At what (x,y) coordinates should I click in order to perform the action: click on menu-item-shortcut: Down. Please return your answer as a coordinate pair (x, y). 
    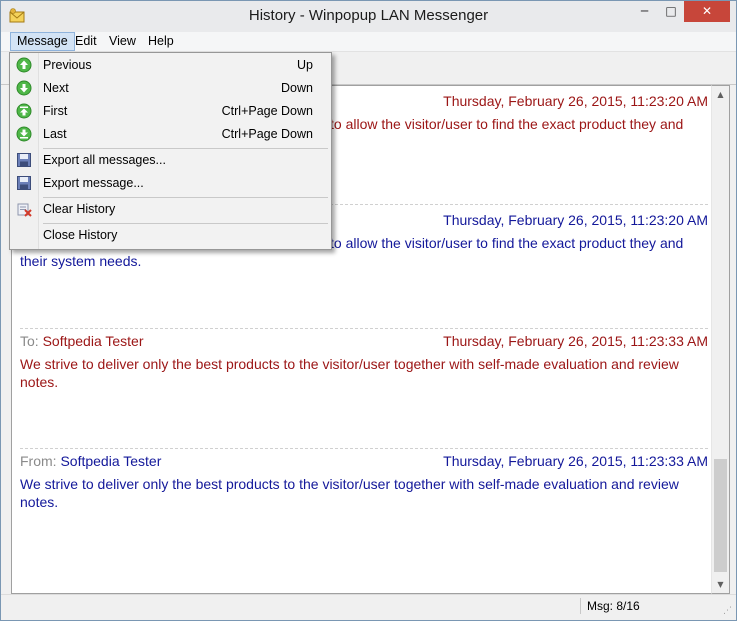
    Looking at the image, I should click on (297, 88).